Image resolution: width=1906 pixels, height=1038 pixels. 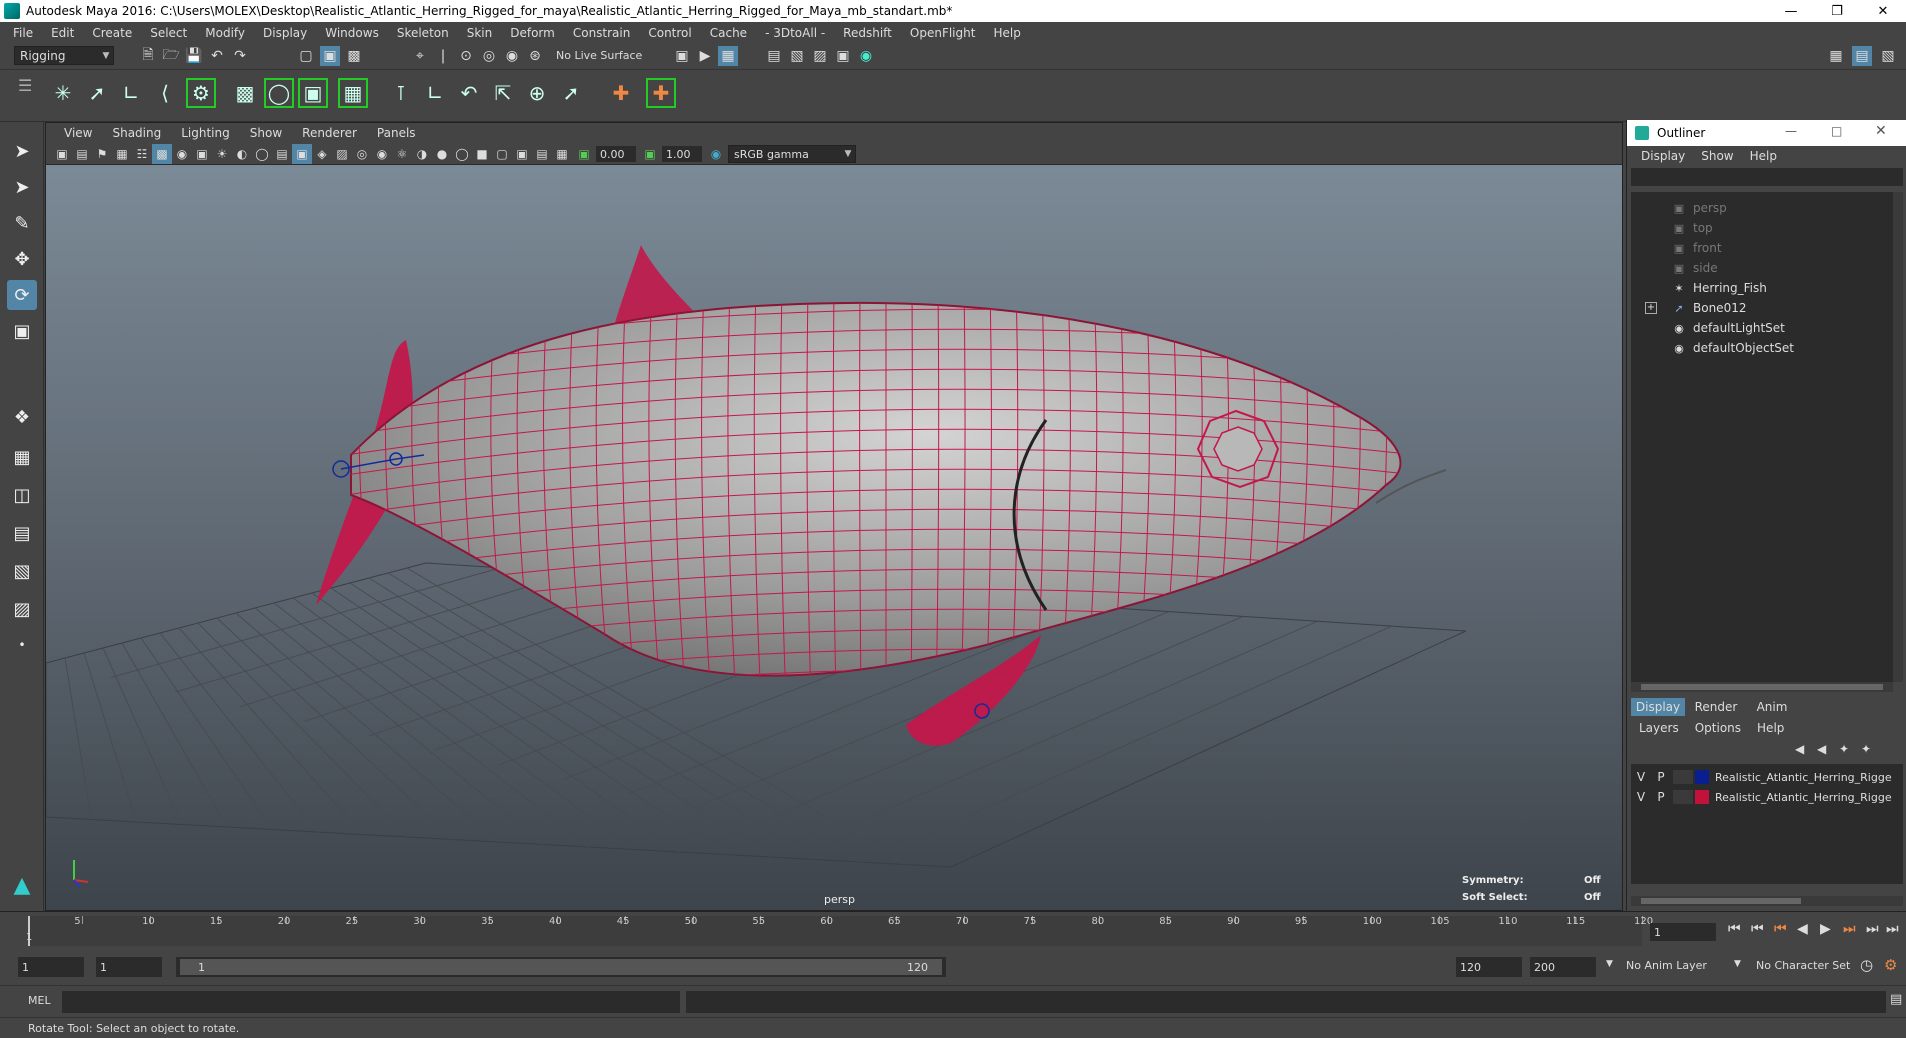 What do you see at coordinates (22, 645) in the screenshot?
I see `custom-layout-icon: •` at bounding box center [22, 645].